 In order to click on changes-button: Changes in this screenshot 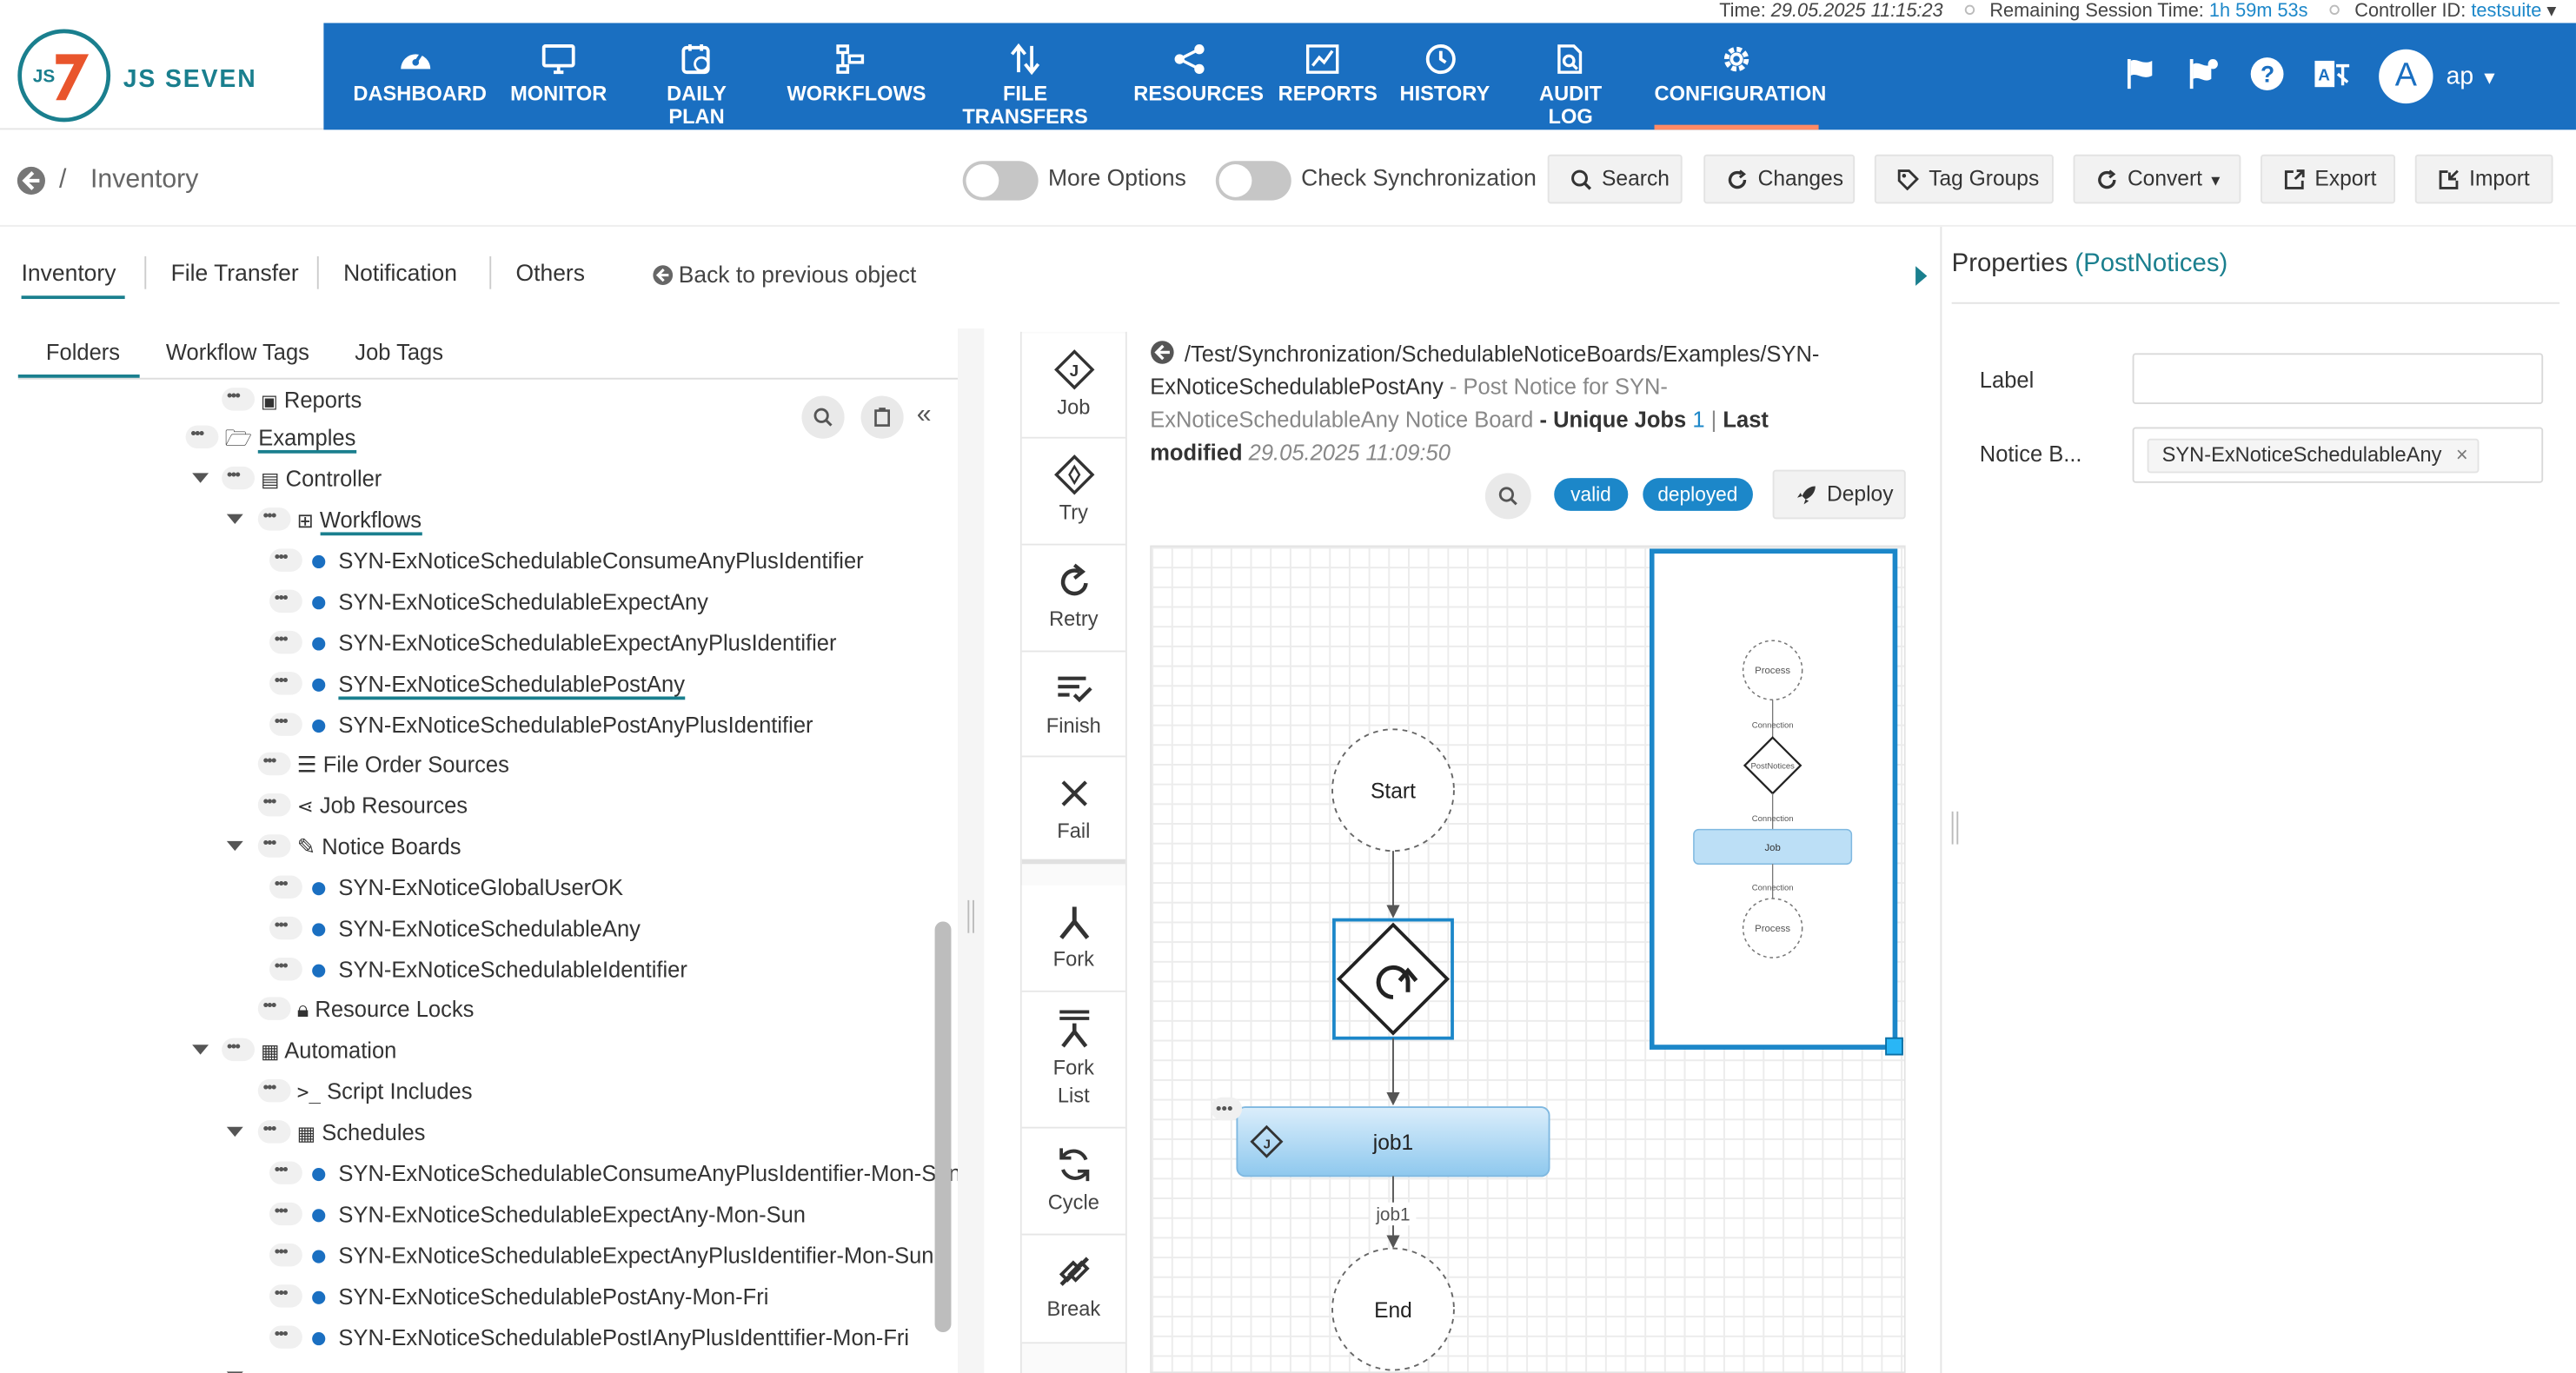, I will do `click(1779, 179)`.